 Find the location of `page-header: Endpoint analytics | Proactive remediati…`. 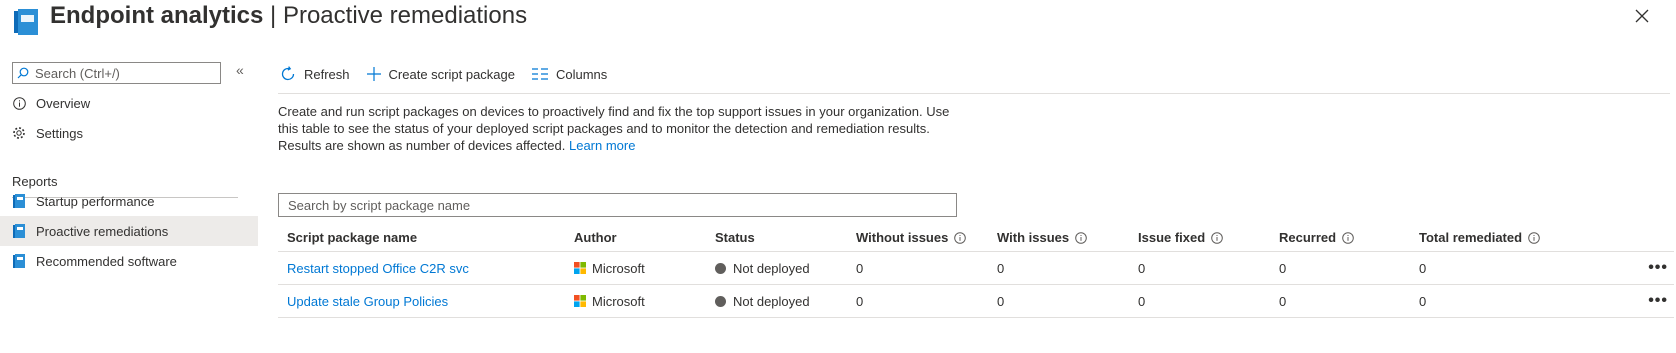

page-header: Endpoint analytics | Proactive remediati… is located at coordinates (838, 20).